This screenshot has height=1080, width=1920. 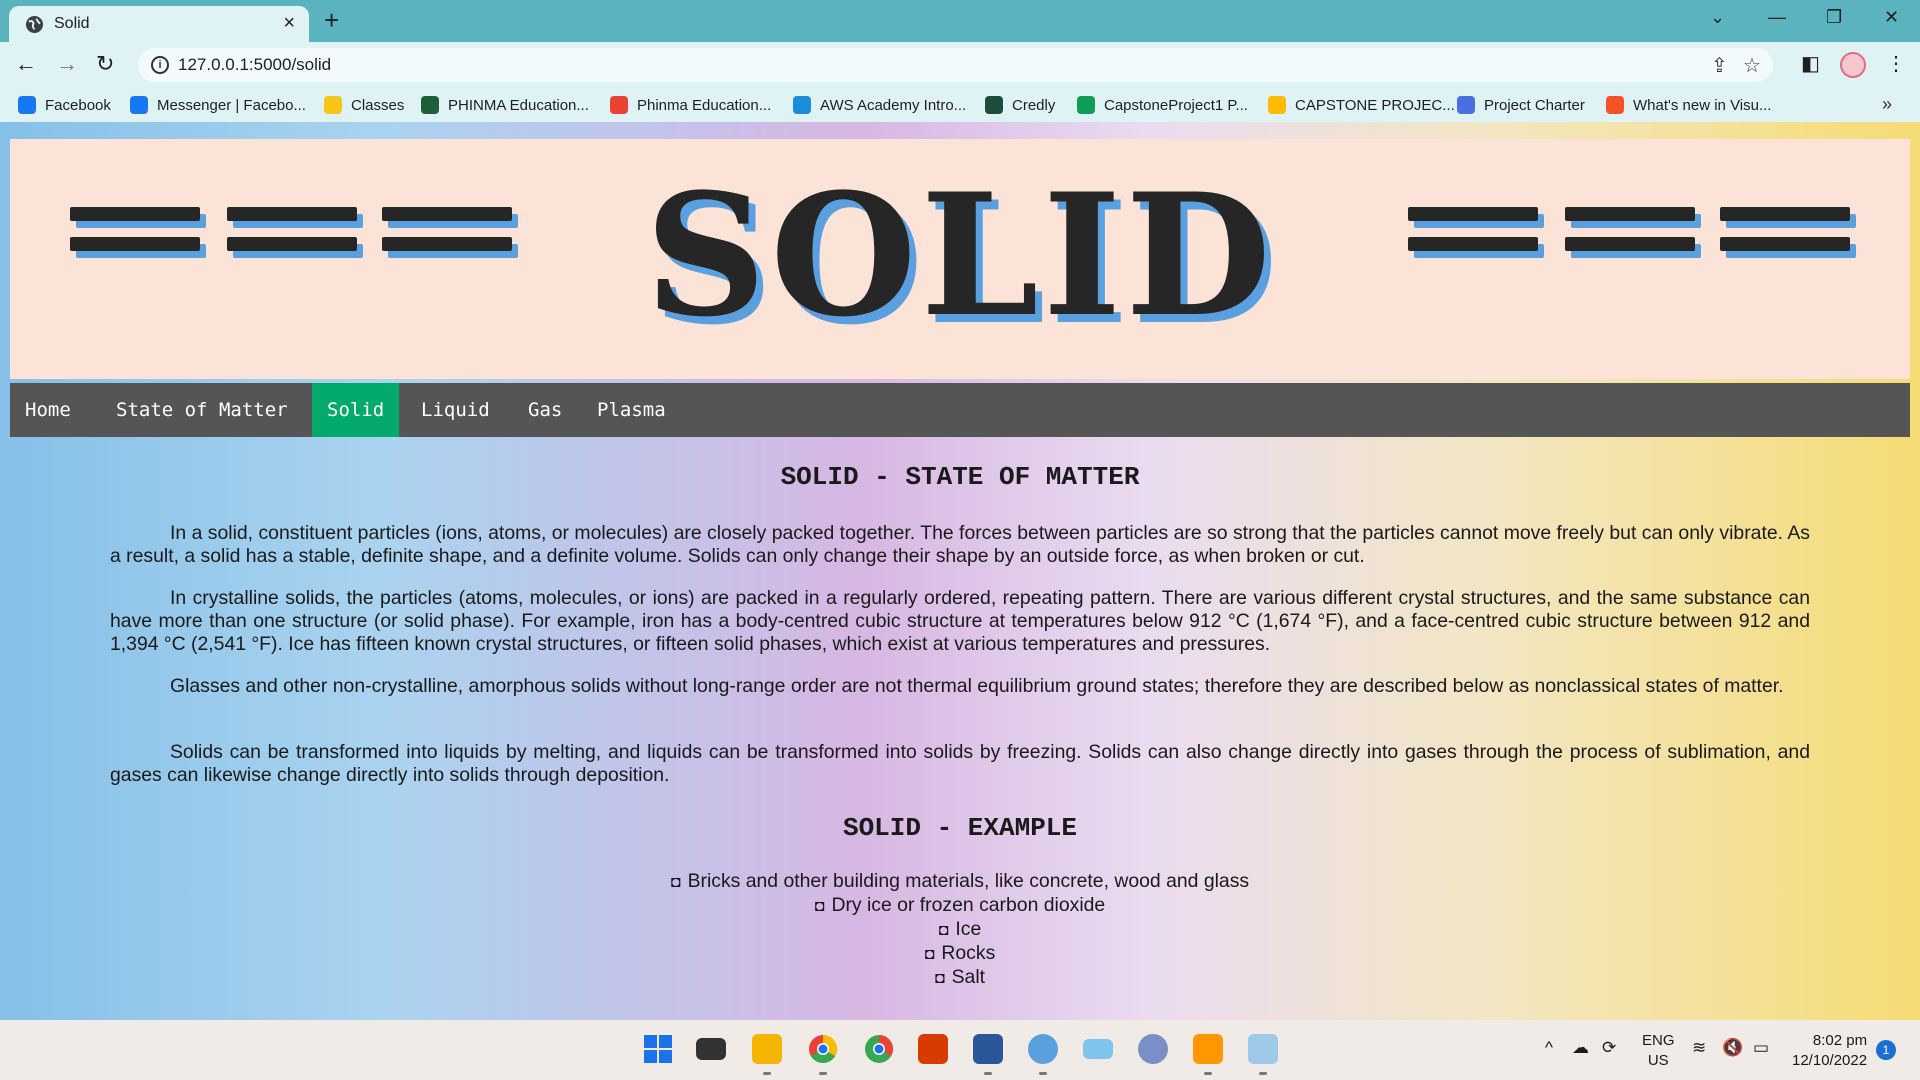 What do you see at coordinates (1717, 17) in the screenshot?
I see `tab-search-icon: ⌄` at bounding box center [1717, 17].